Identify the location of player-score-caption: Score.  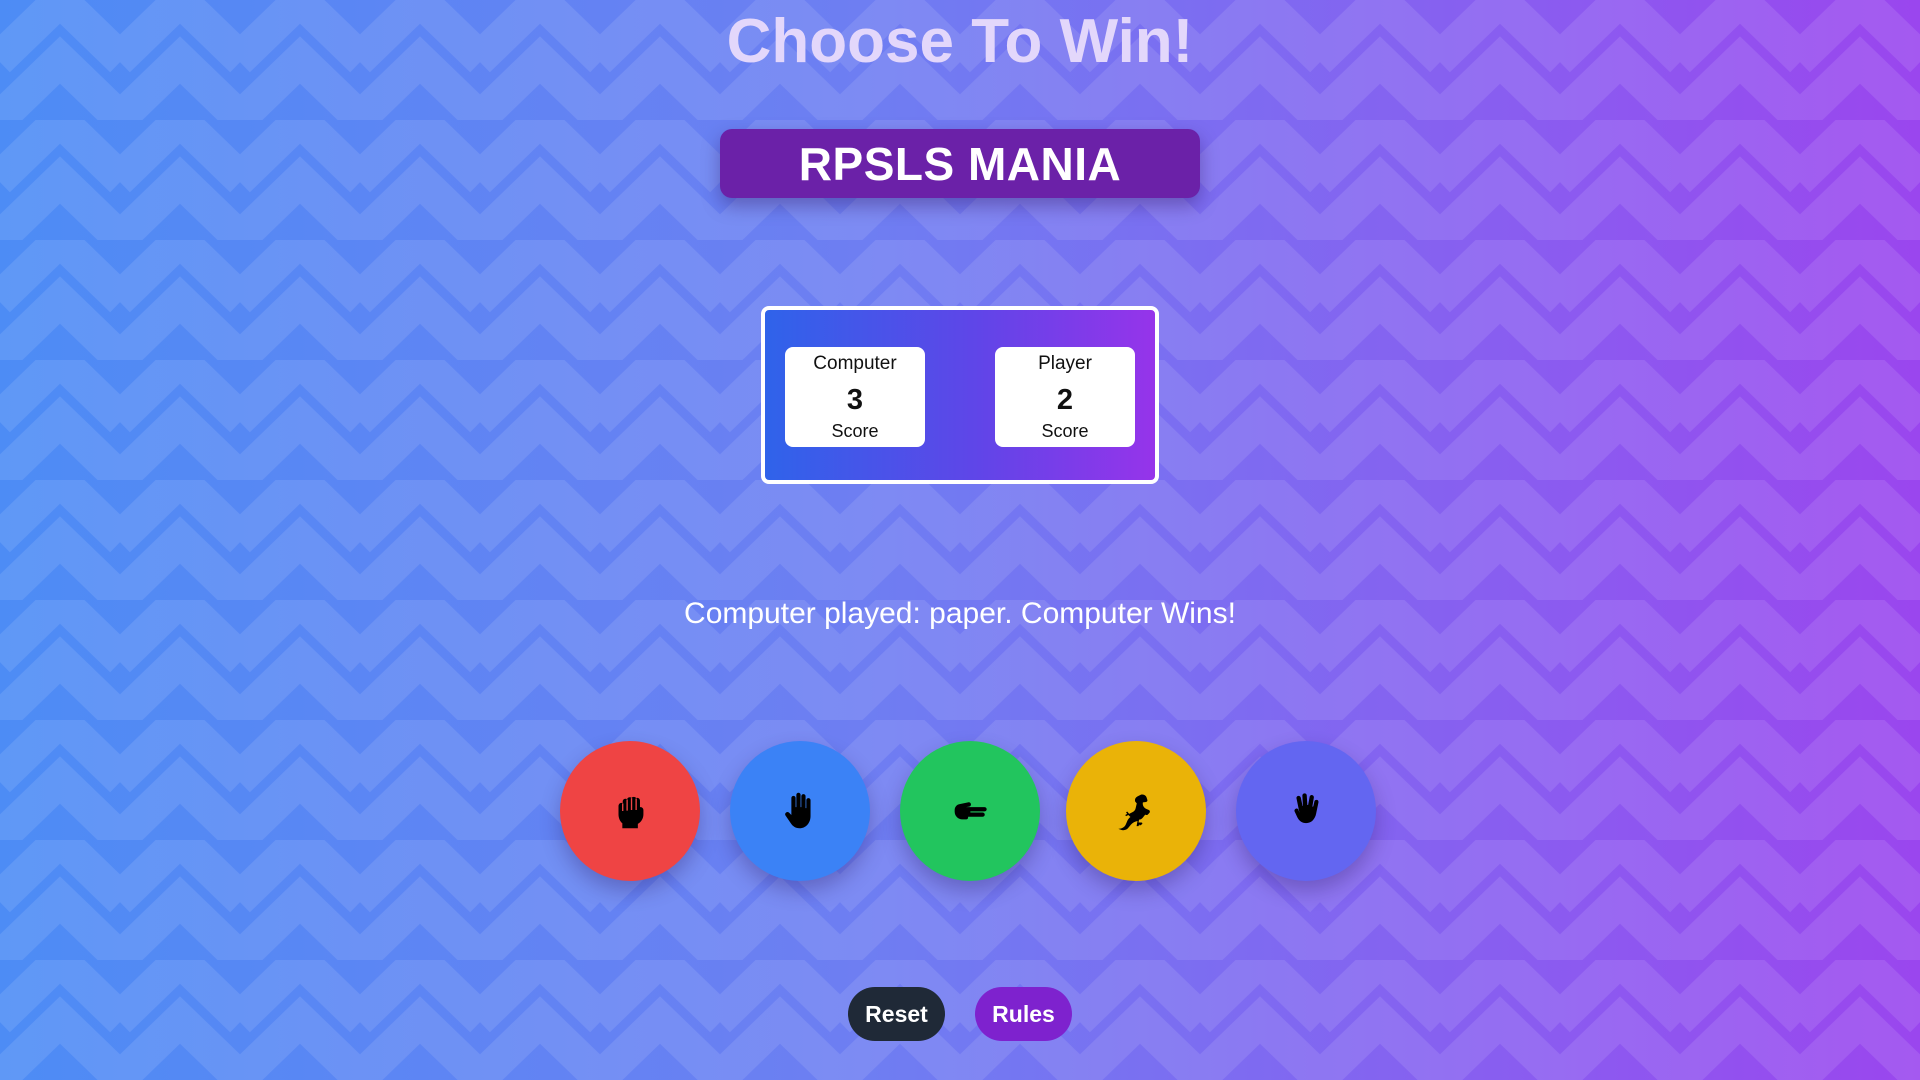
(1065, 431).